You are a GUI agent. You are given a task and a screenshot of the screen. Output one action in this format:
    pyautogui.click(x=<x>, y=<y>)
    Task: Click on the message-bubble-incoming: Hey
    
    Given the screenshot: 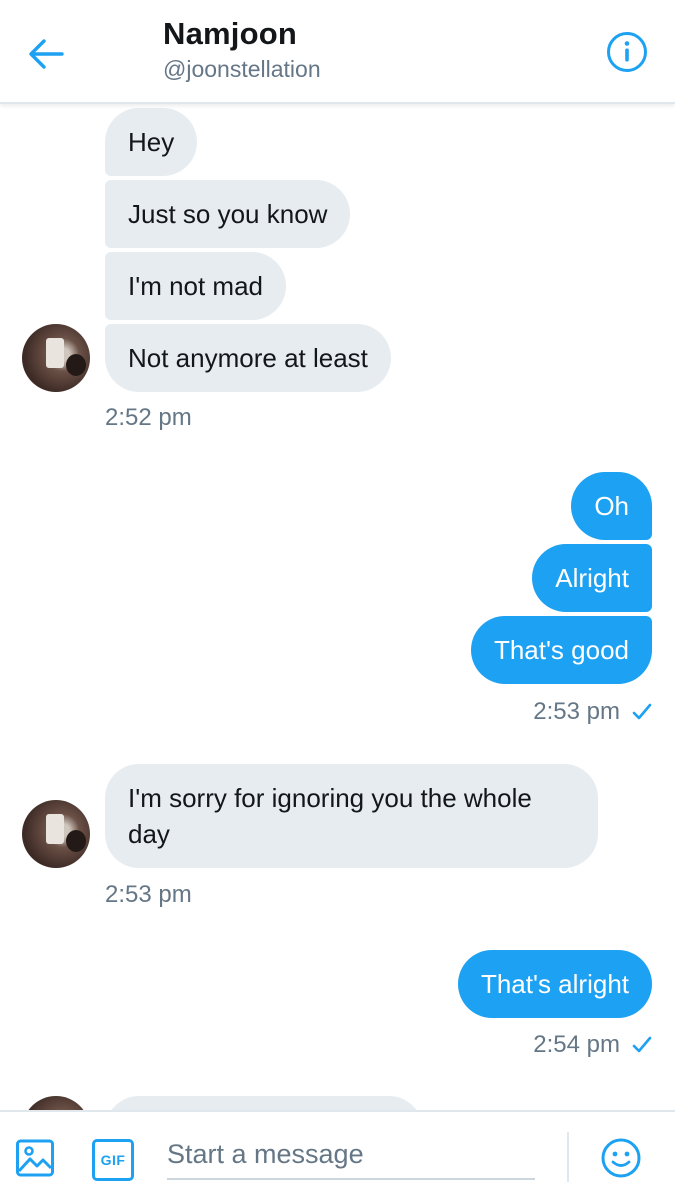 What is the action you would take?
    pyautogui.click(x=151, y=142)
    